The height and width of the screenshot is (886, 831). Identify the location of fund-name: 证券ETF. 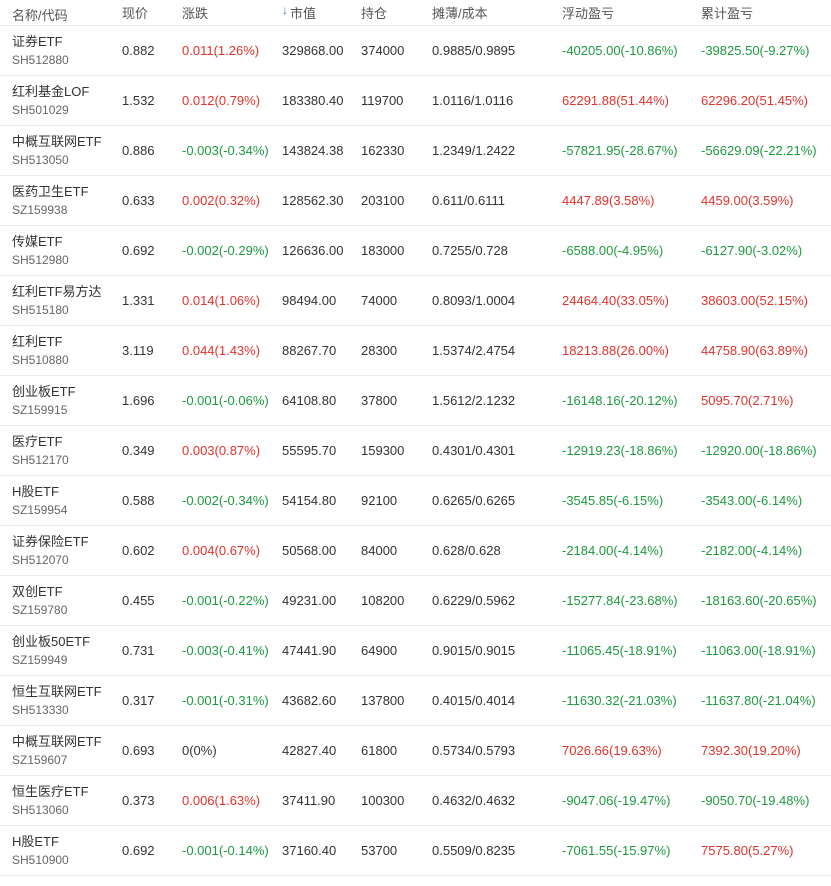
(37, 41).